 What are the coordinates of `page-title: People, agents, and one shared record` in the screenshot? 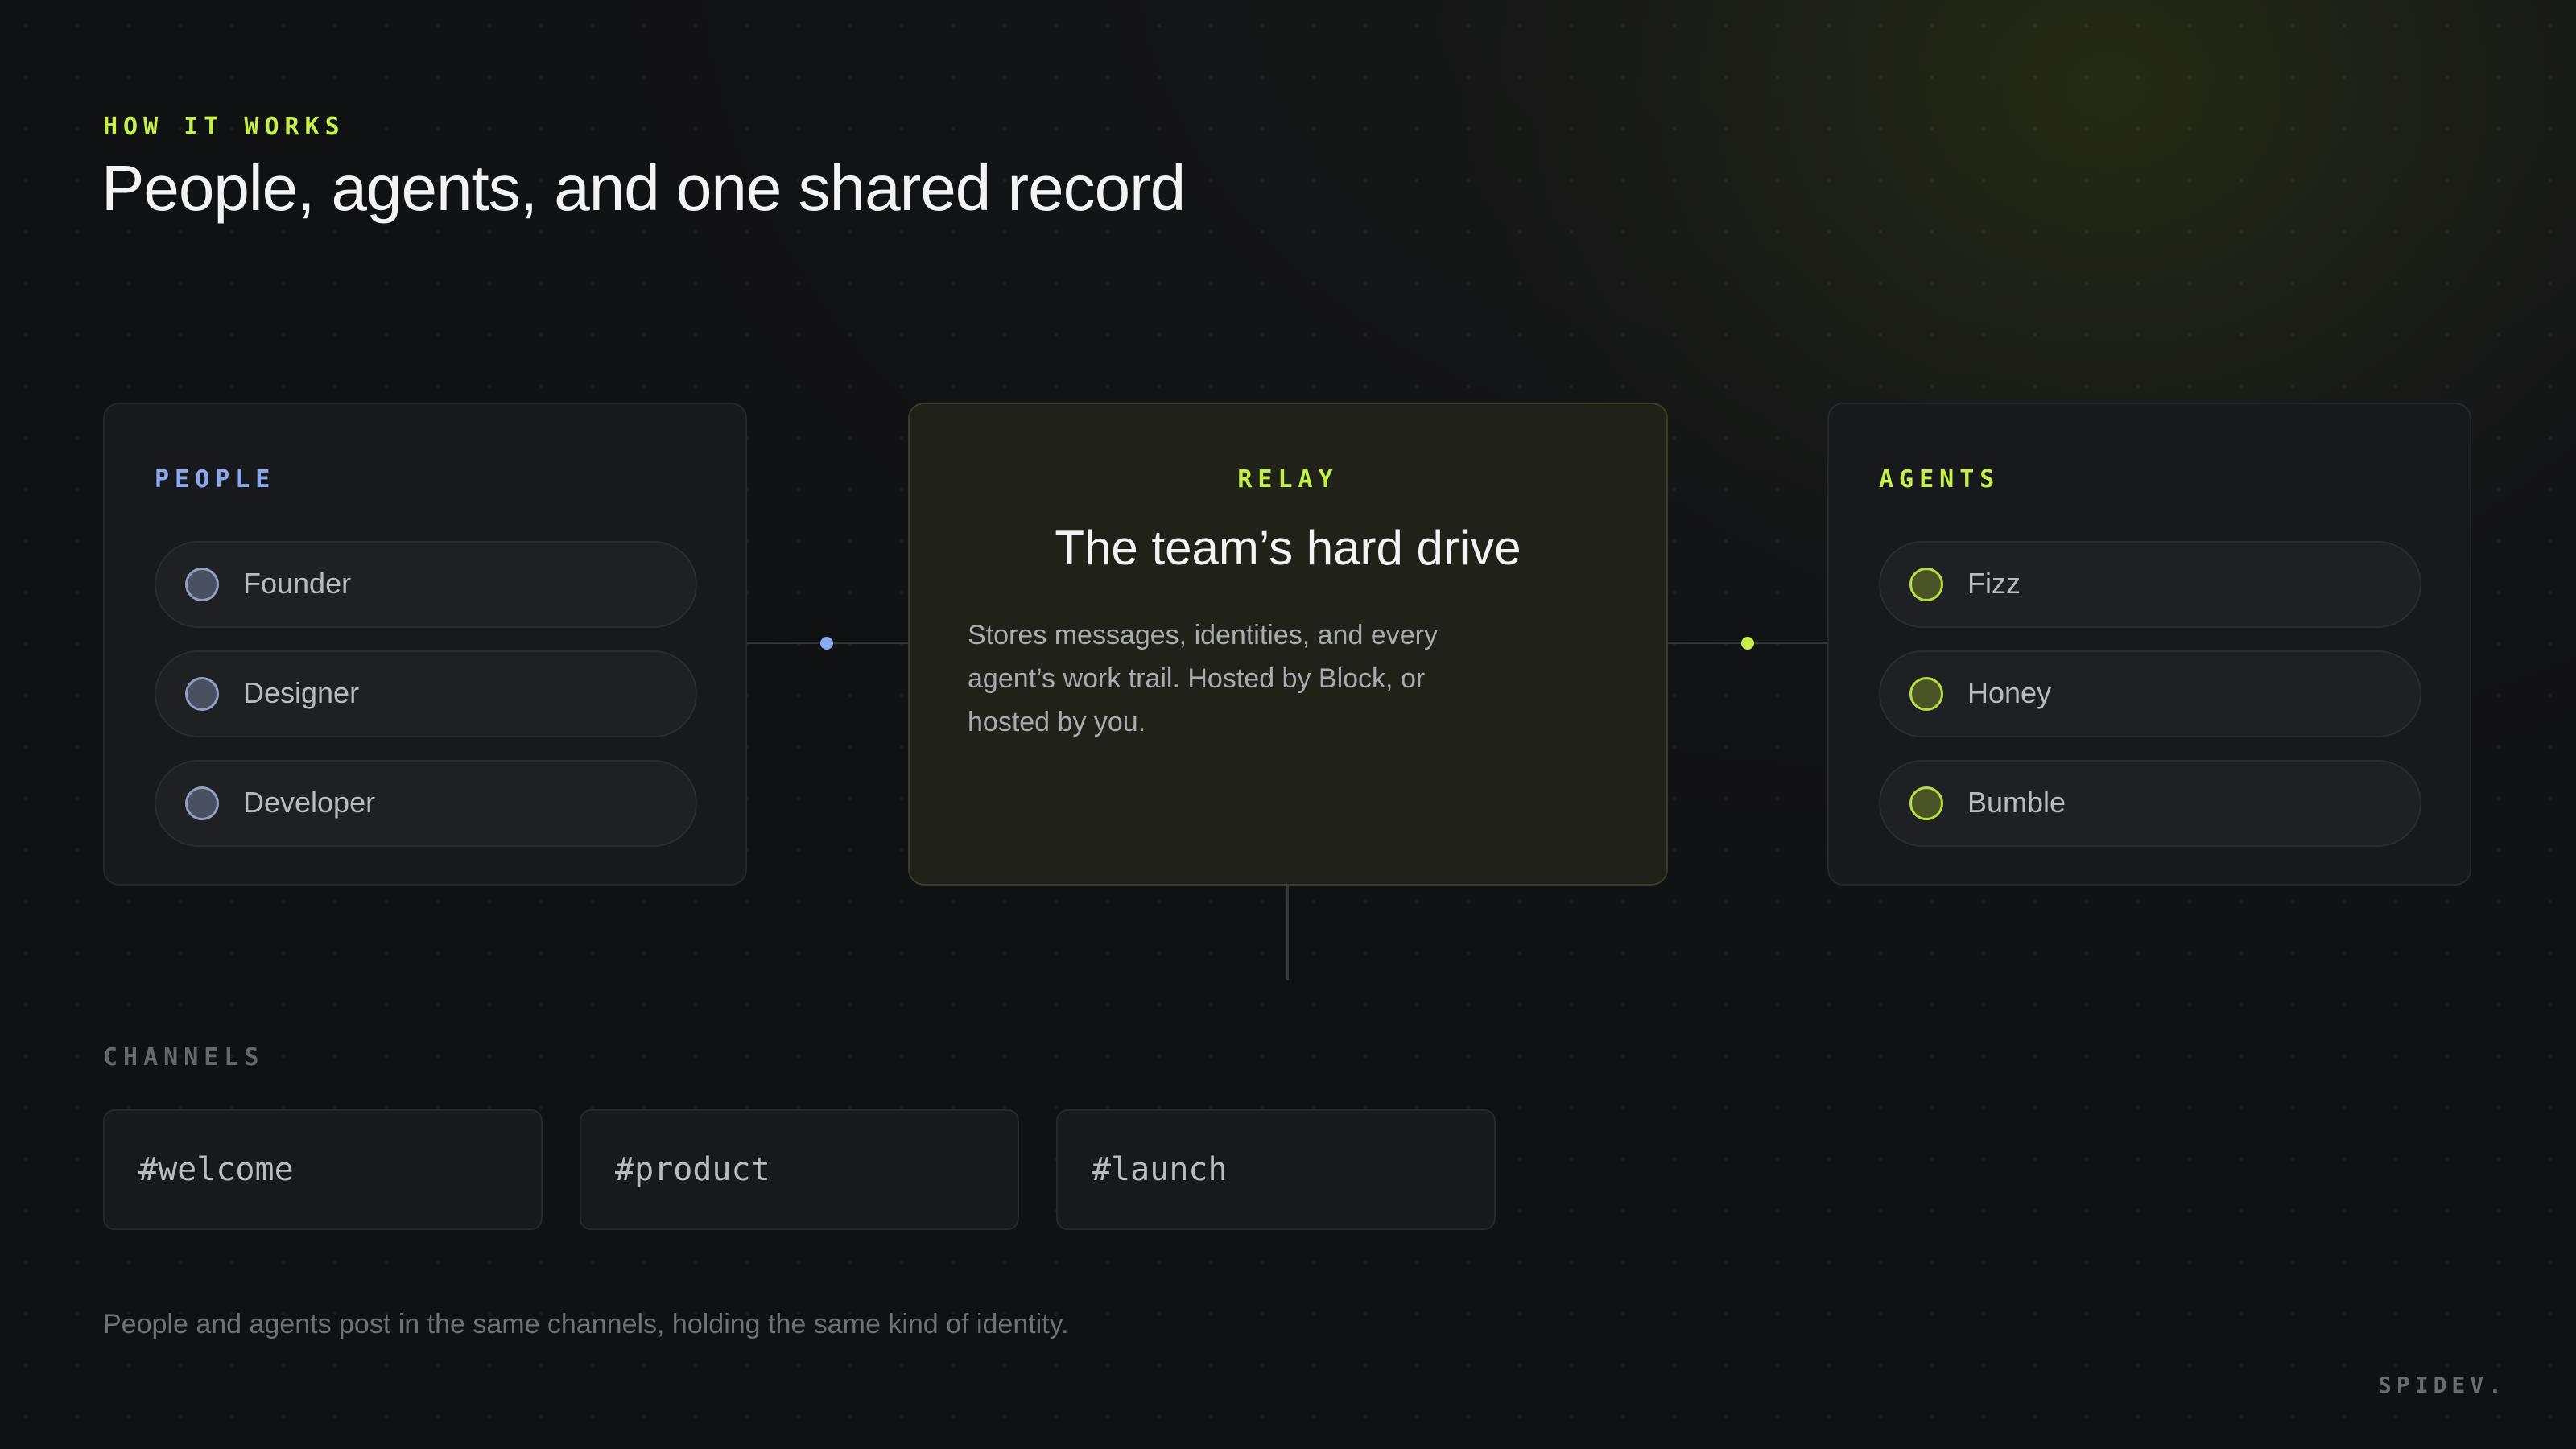 It's located at (643, 188).